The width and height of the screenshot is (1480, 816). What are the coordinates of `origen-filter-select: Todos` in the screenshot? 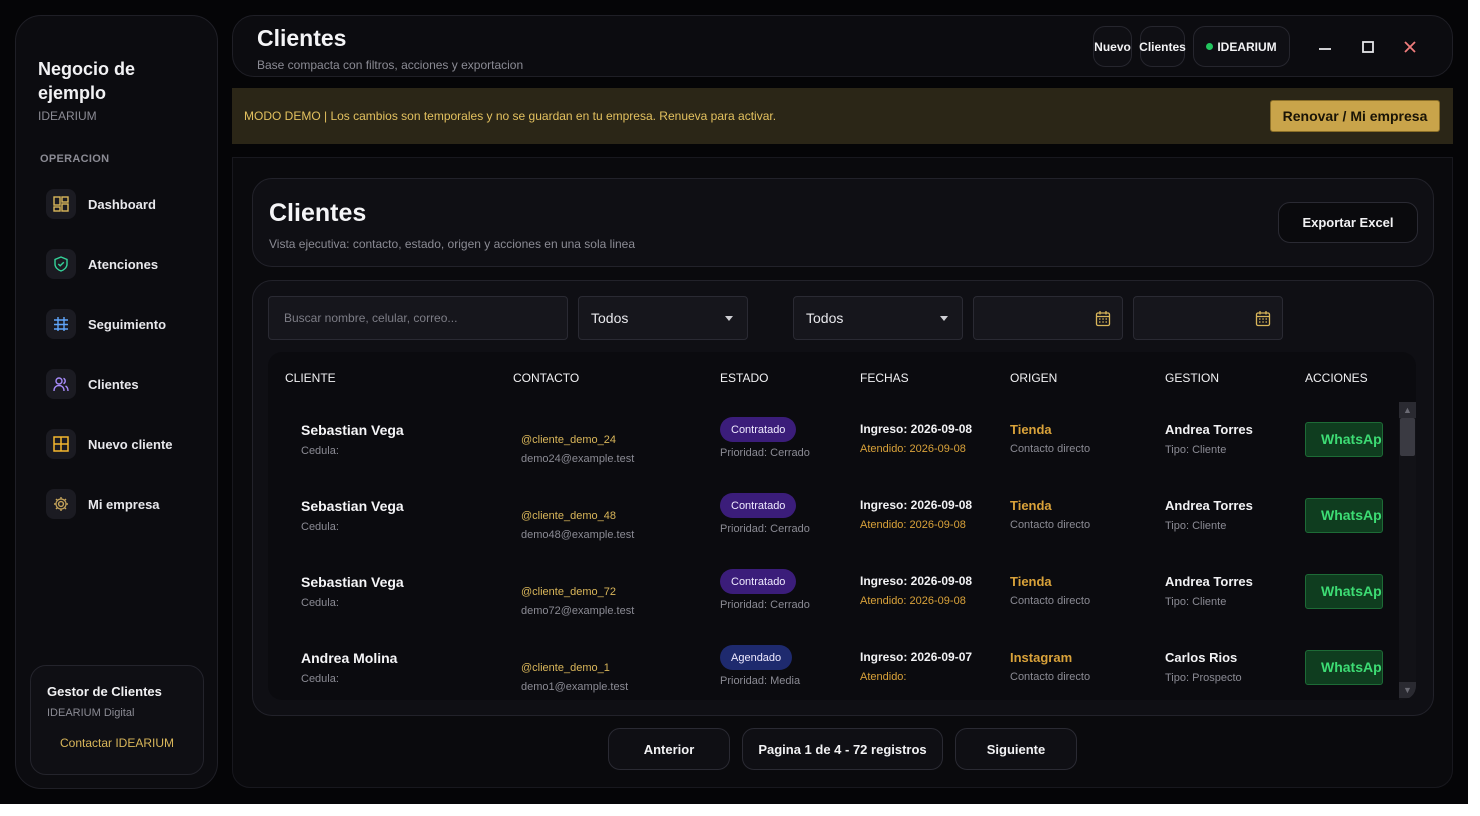 It's located at (878, 318).